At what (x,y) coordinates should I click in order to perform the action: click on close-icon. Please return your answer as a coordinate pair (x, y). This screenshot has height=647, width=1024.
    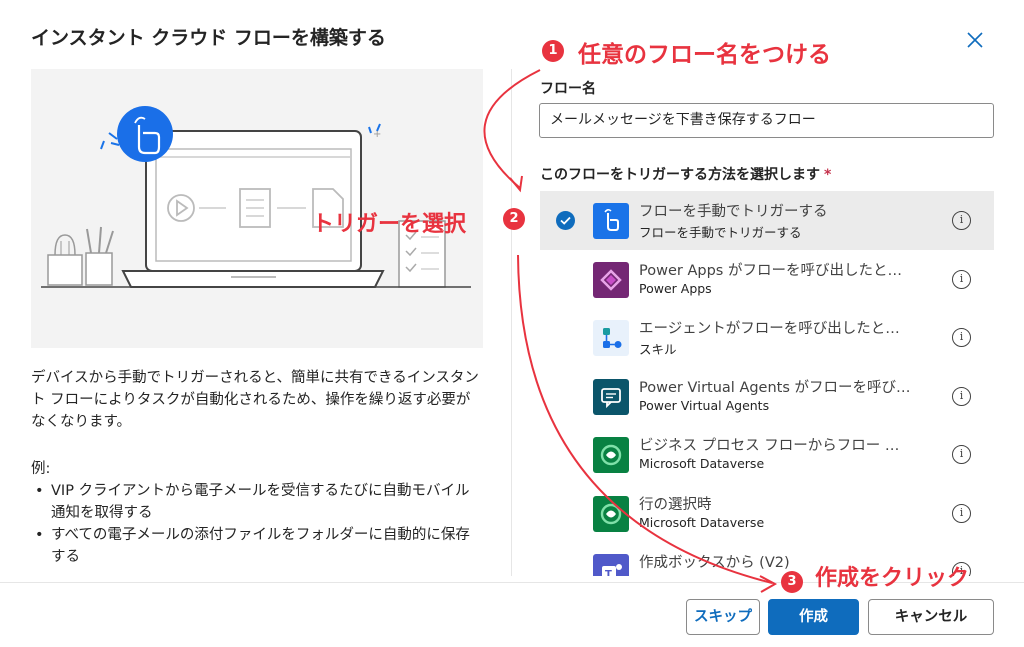
    Looking at the image, I should click on (975, 40).